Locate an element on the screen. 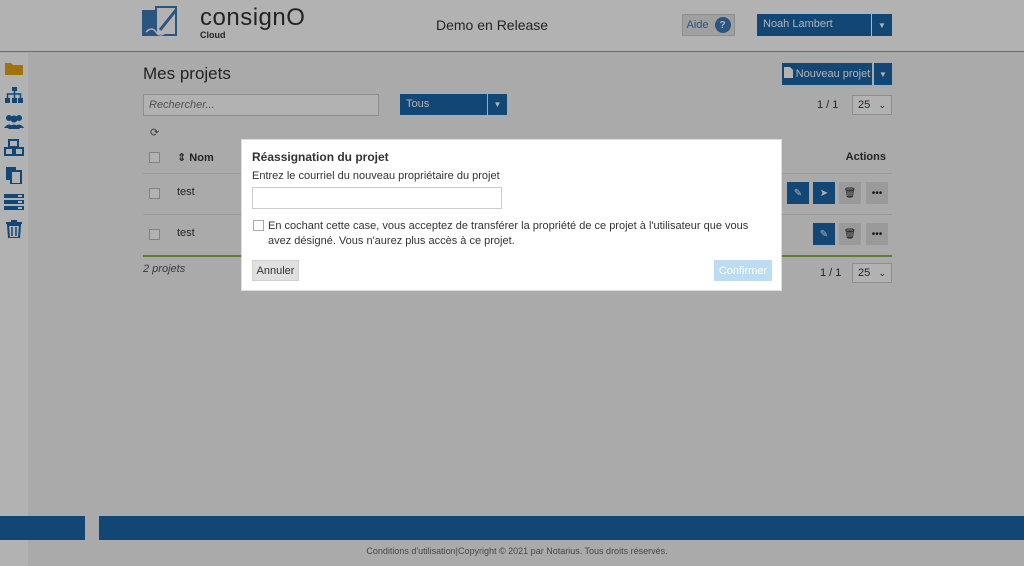  cancel-button: Annuler is located at coordinates (275, 270).